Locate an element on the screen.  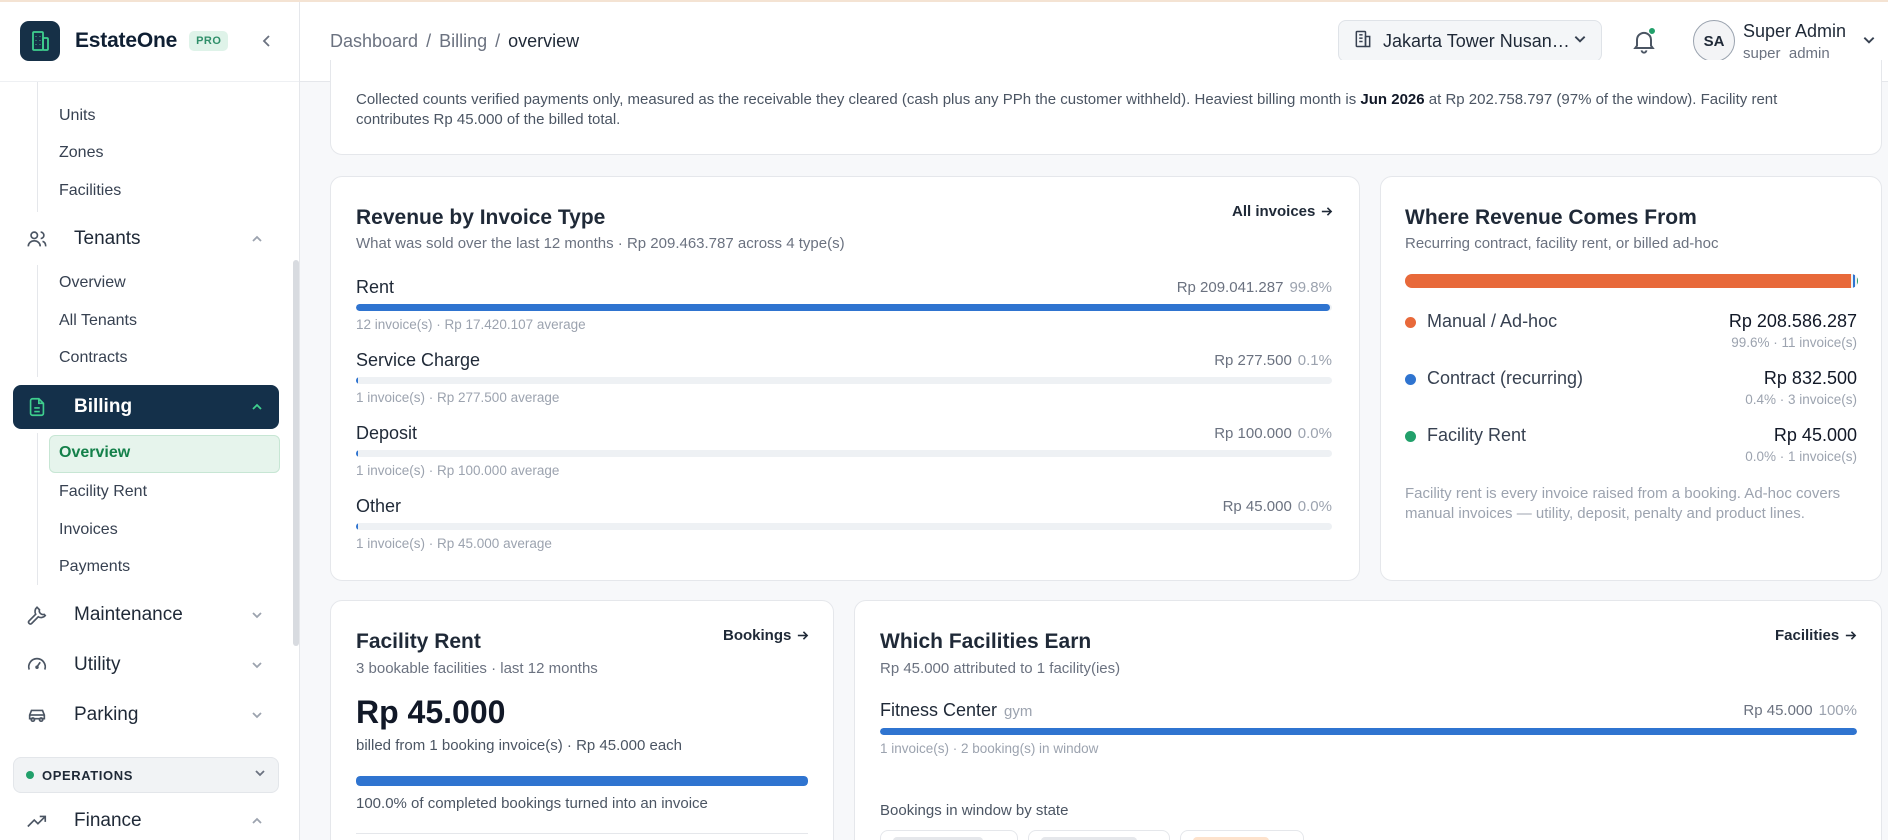
revenue-source-amount: Rp 45.000 is located at coordinates (1815, 435).